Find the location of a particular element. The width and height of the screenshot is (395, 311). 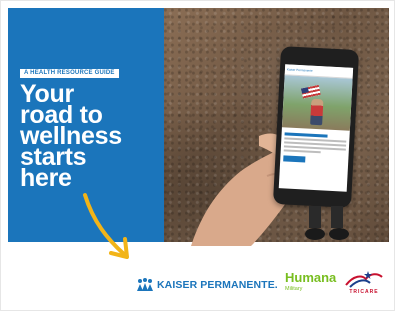

article-text-line is located at coordinates (302, 151).